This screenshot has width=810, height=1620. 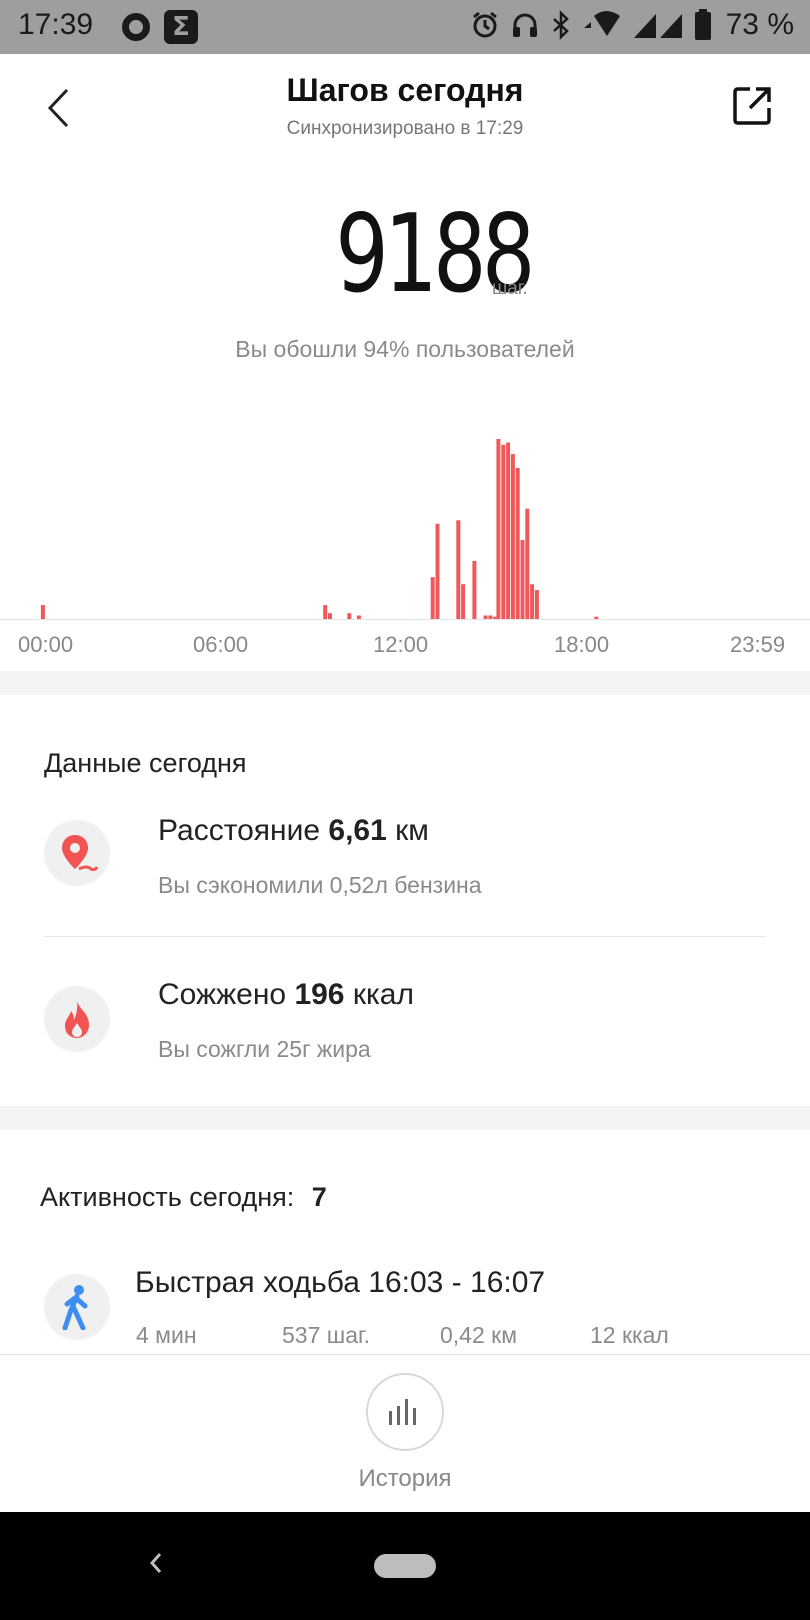 What do you see at coordinates (582, 644) in the screenshot?
I see `x-tick-label: 18:00` at bounding box center [582, 644].